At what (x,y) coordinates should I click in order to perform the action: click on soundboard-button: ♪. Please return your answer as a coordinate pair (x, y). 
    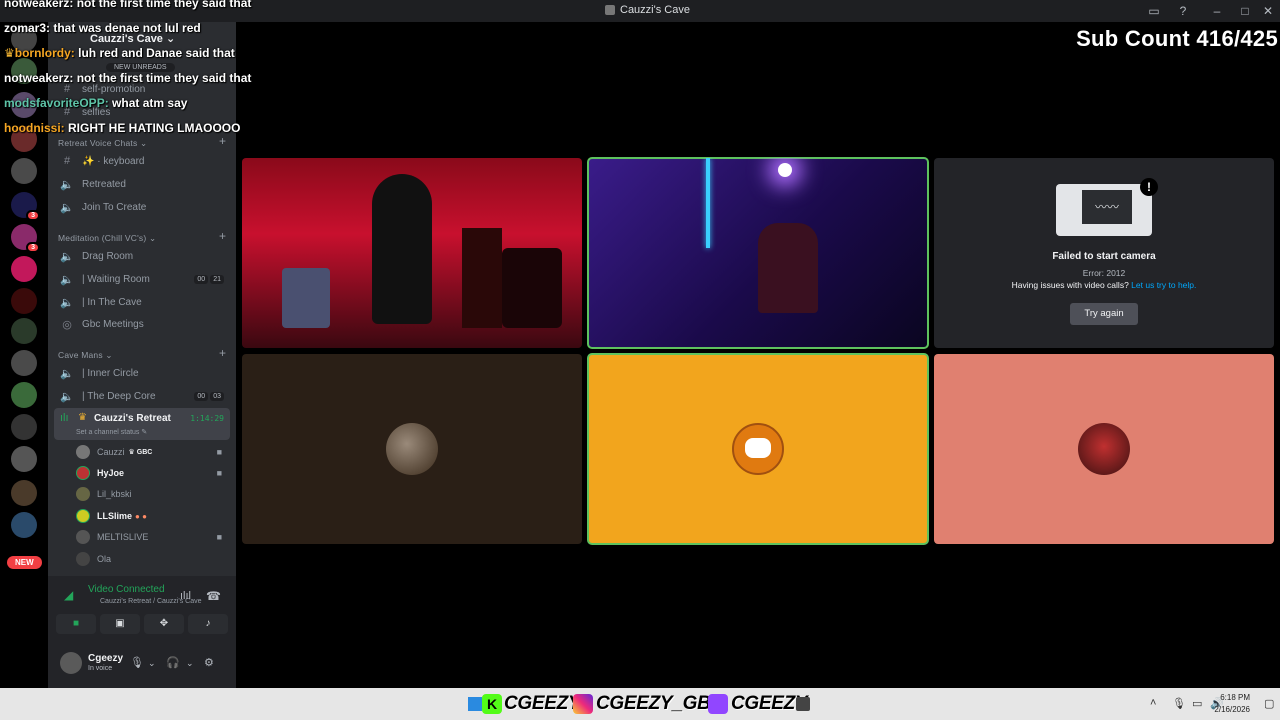
    Looking at the image, I should click on (208, 624).